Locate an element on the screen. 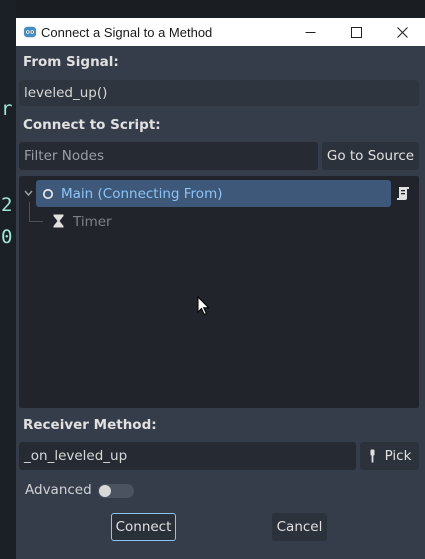 This screenshot has height=559, width=425. receiver-method-input: _on_leveled_up is located at coordinates (187, 456).